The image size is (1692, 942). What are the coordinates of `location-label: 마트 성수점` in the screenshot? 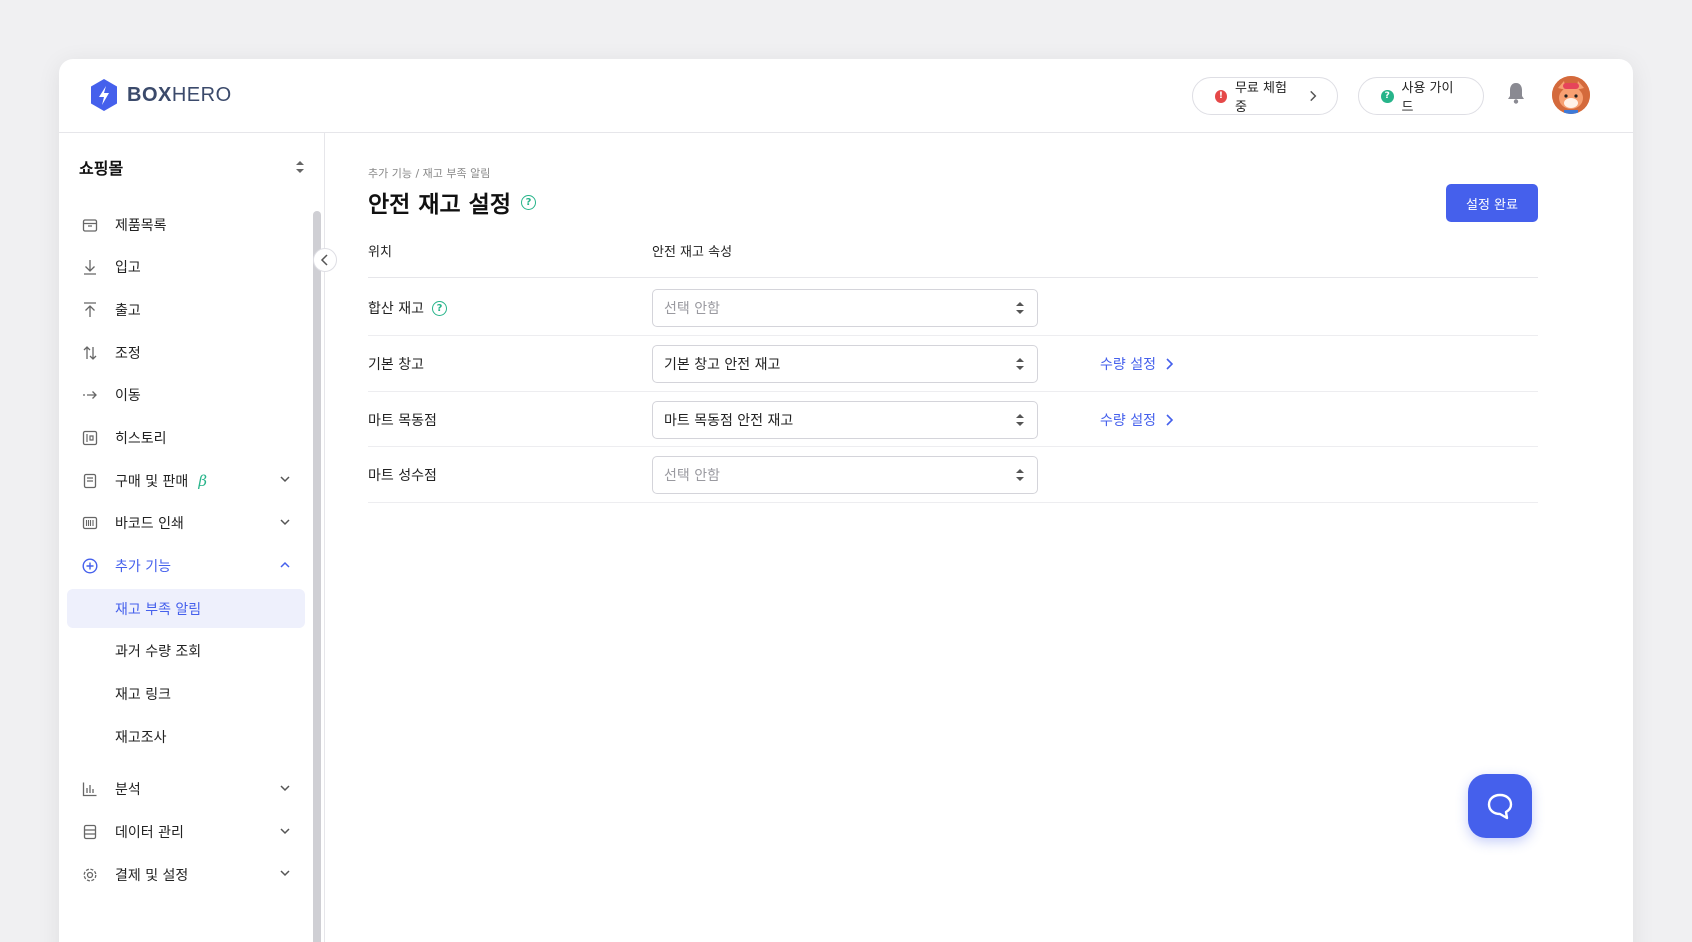 It's located at (402, 476).